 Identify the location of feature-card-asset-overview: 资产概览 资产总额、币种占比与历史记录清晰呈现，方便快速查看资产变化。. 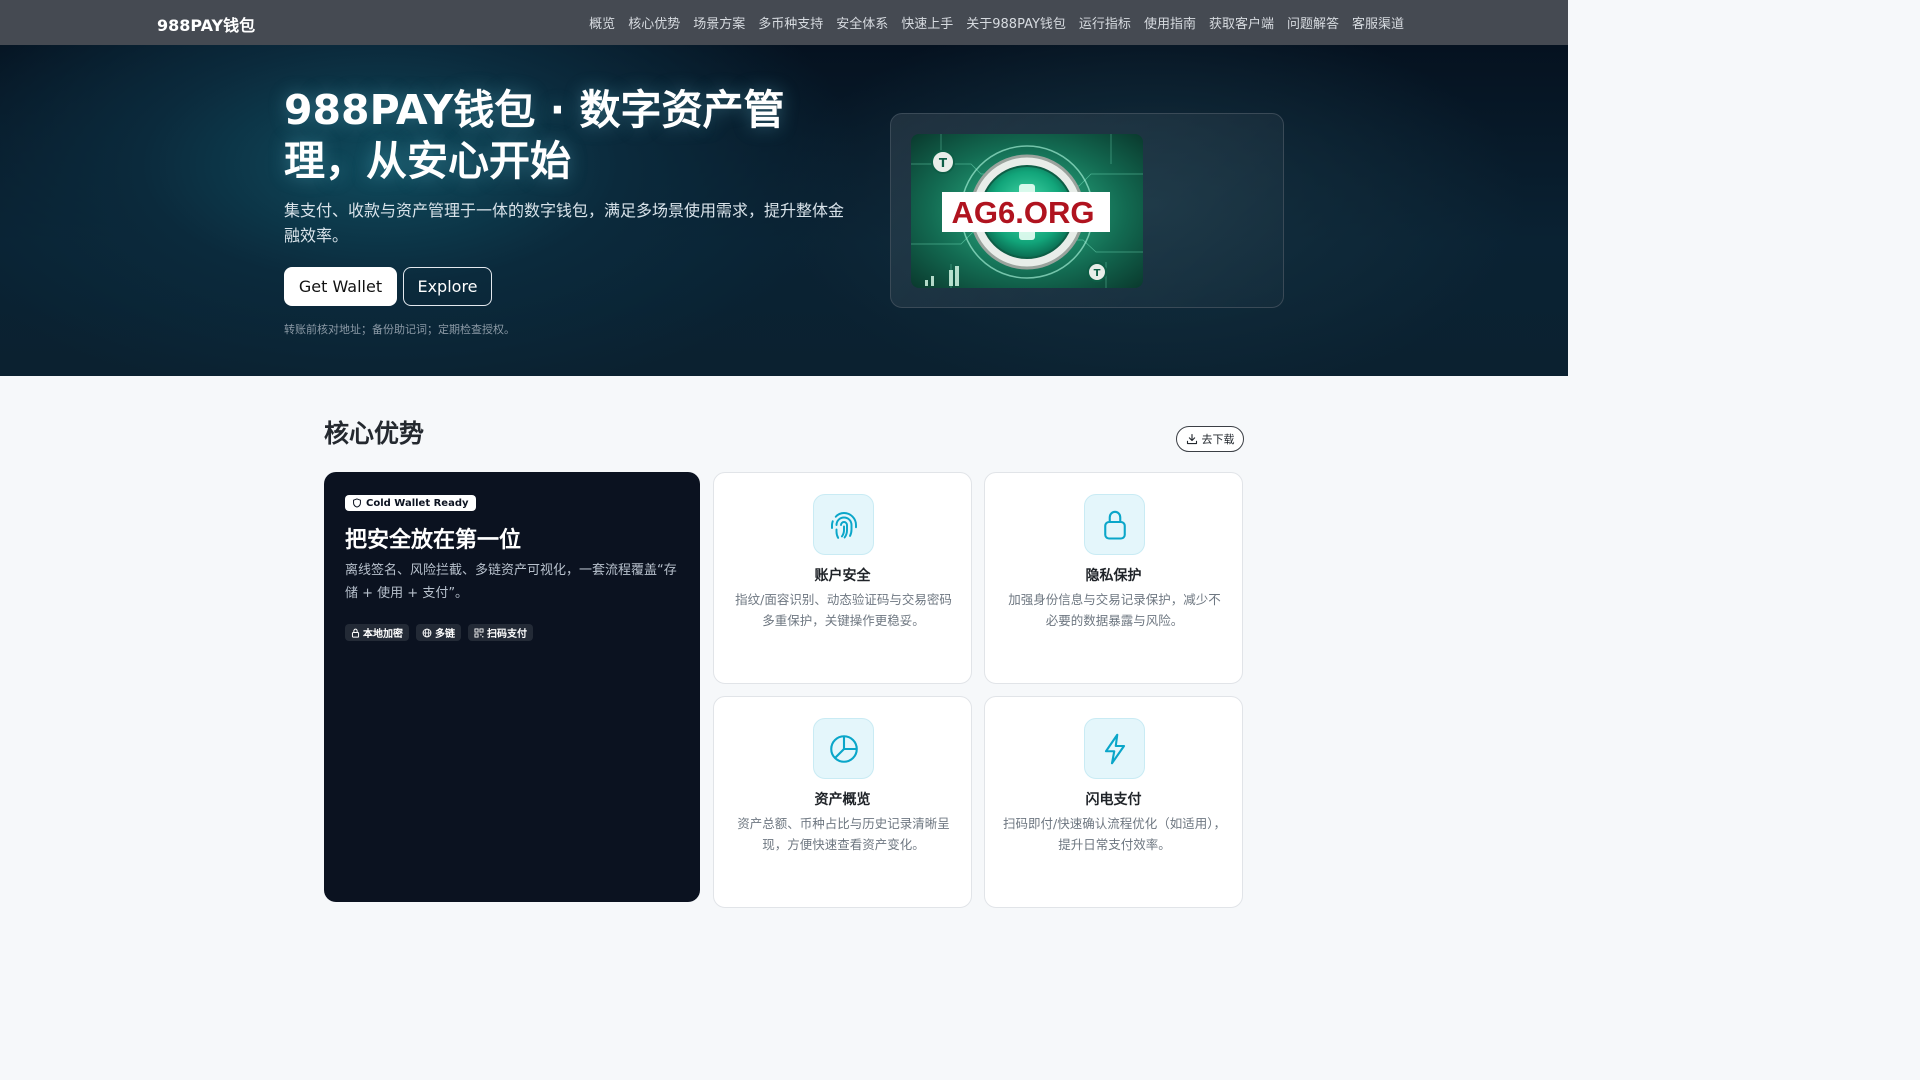
(842, 802).